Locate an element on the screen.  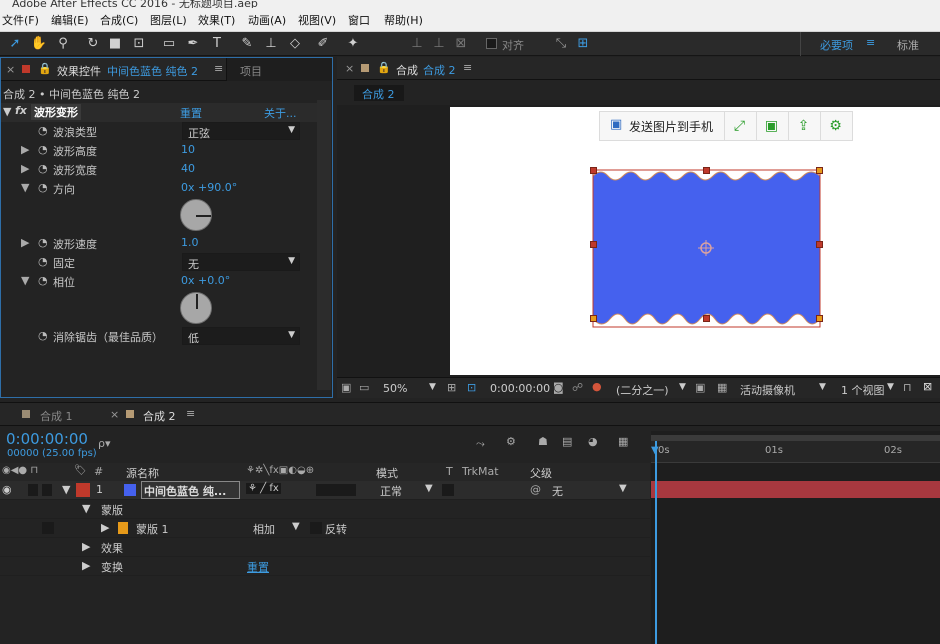
layer-parent-dropdown: 无 is located at coordinates (557, 491).